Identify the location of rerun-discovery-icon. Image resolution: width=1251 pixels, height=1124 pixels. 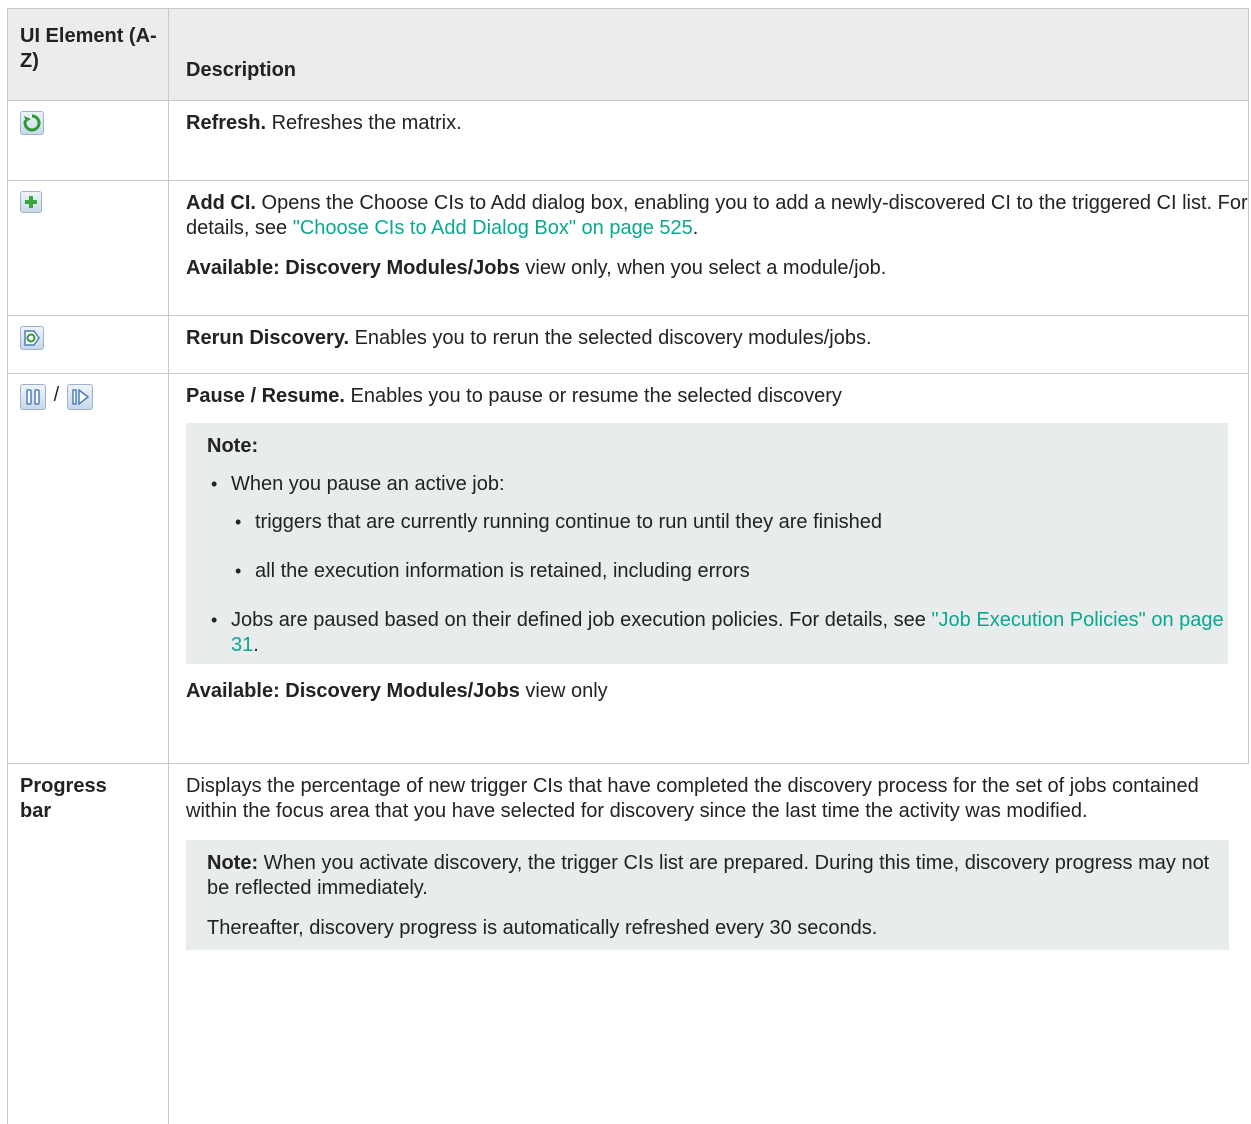
(32, 338).